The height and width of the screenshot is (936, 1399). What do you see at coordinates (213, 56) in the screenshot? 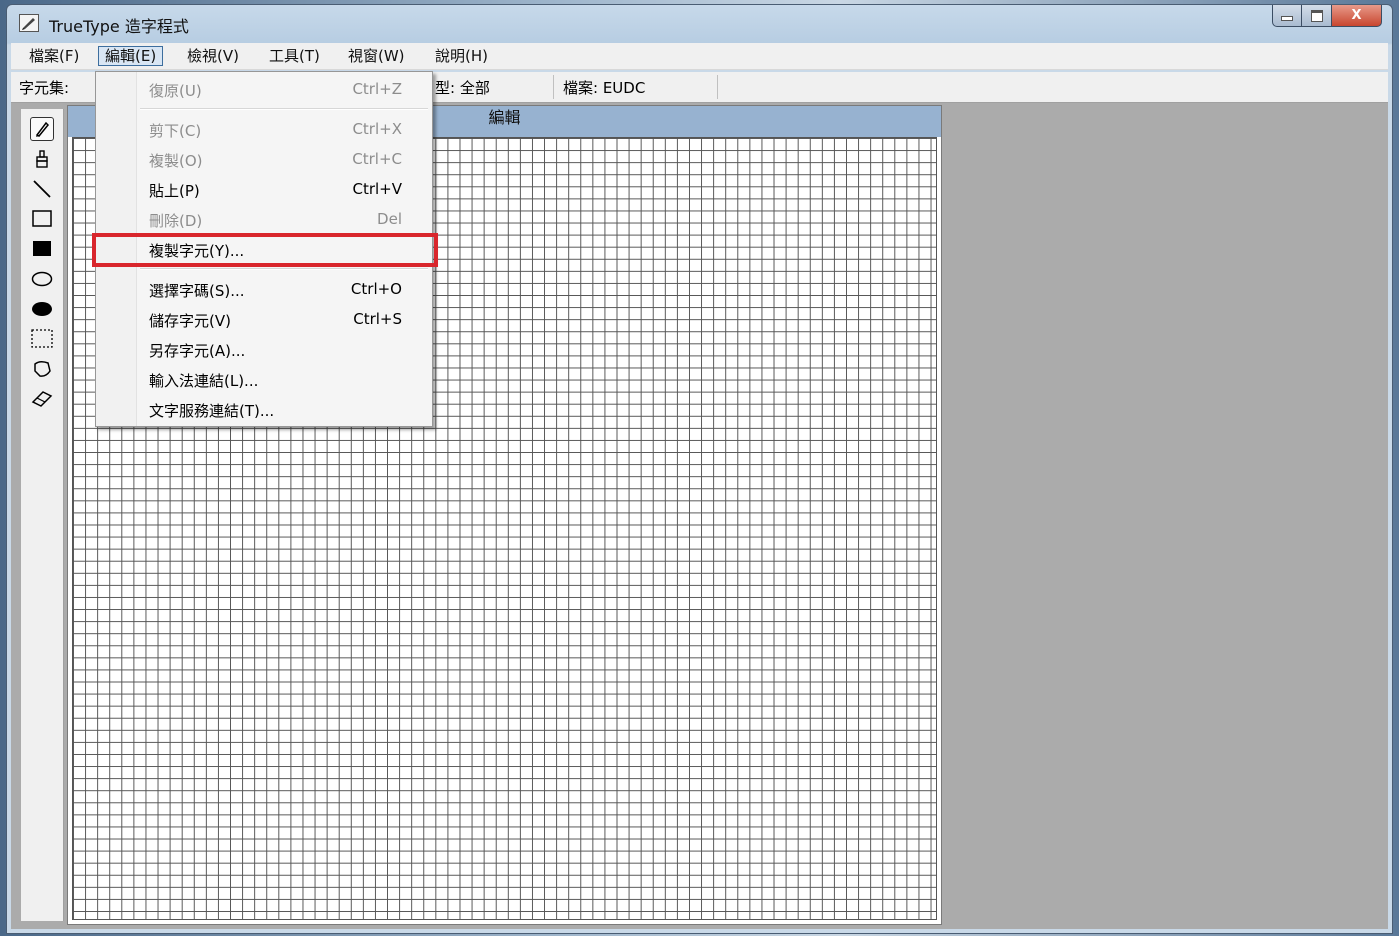
I see `menu-view: 檢視(V)` at bounding box center [213, 56].